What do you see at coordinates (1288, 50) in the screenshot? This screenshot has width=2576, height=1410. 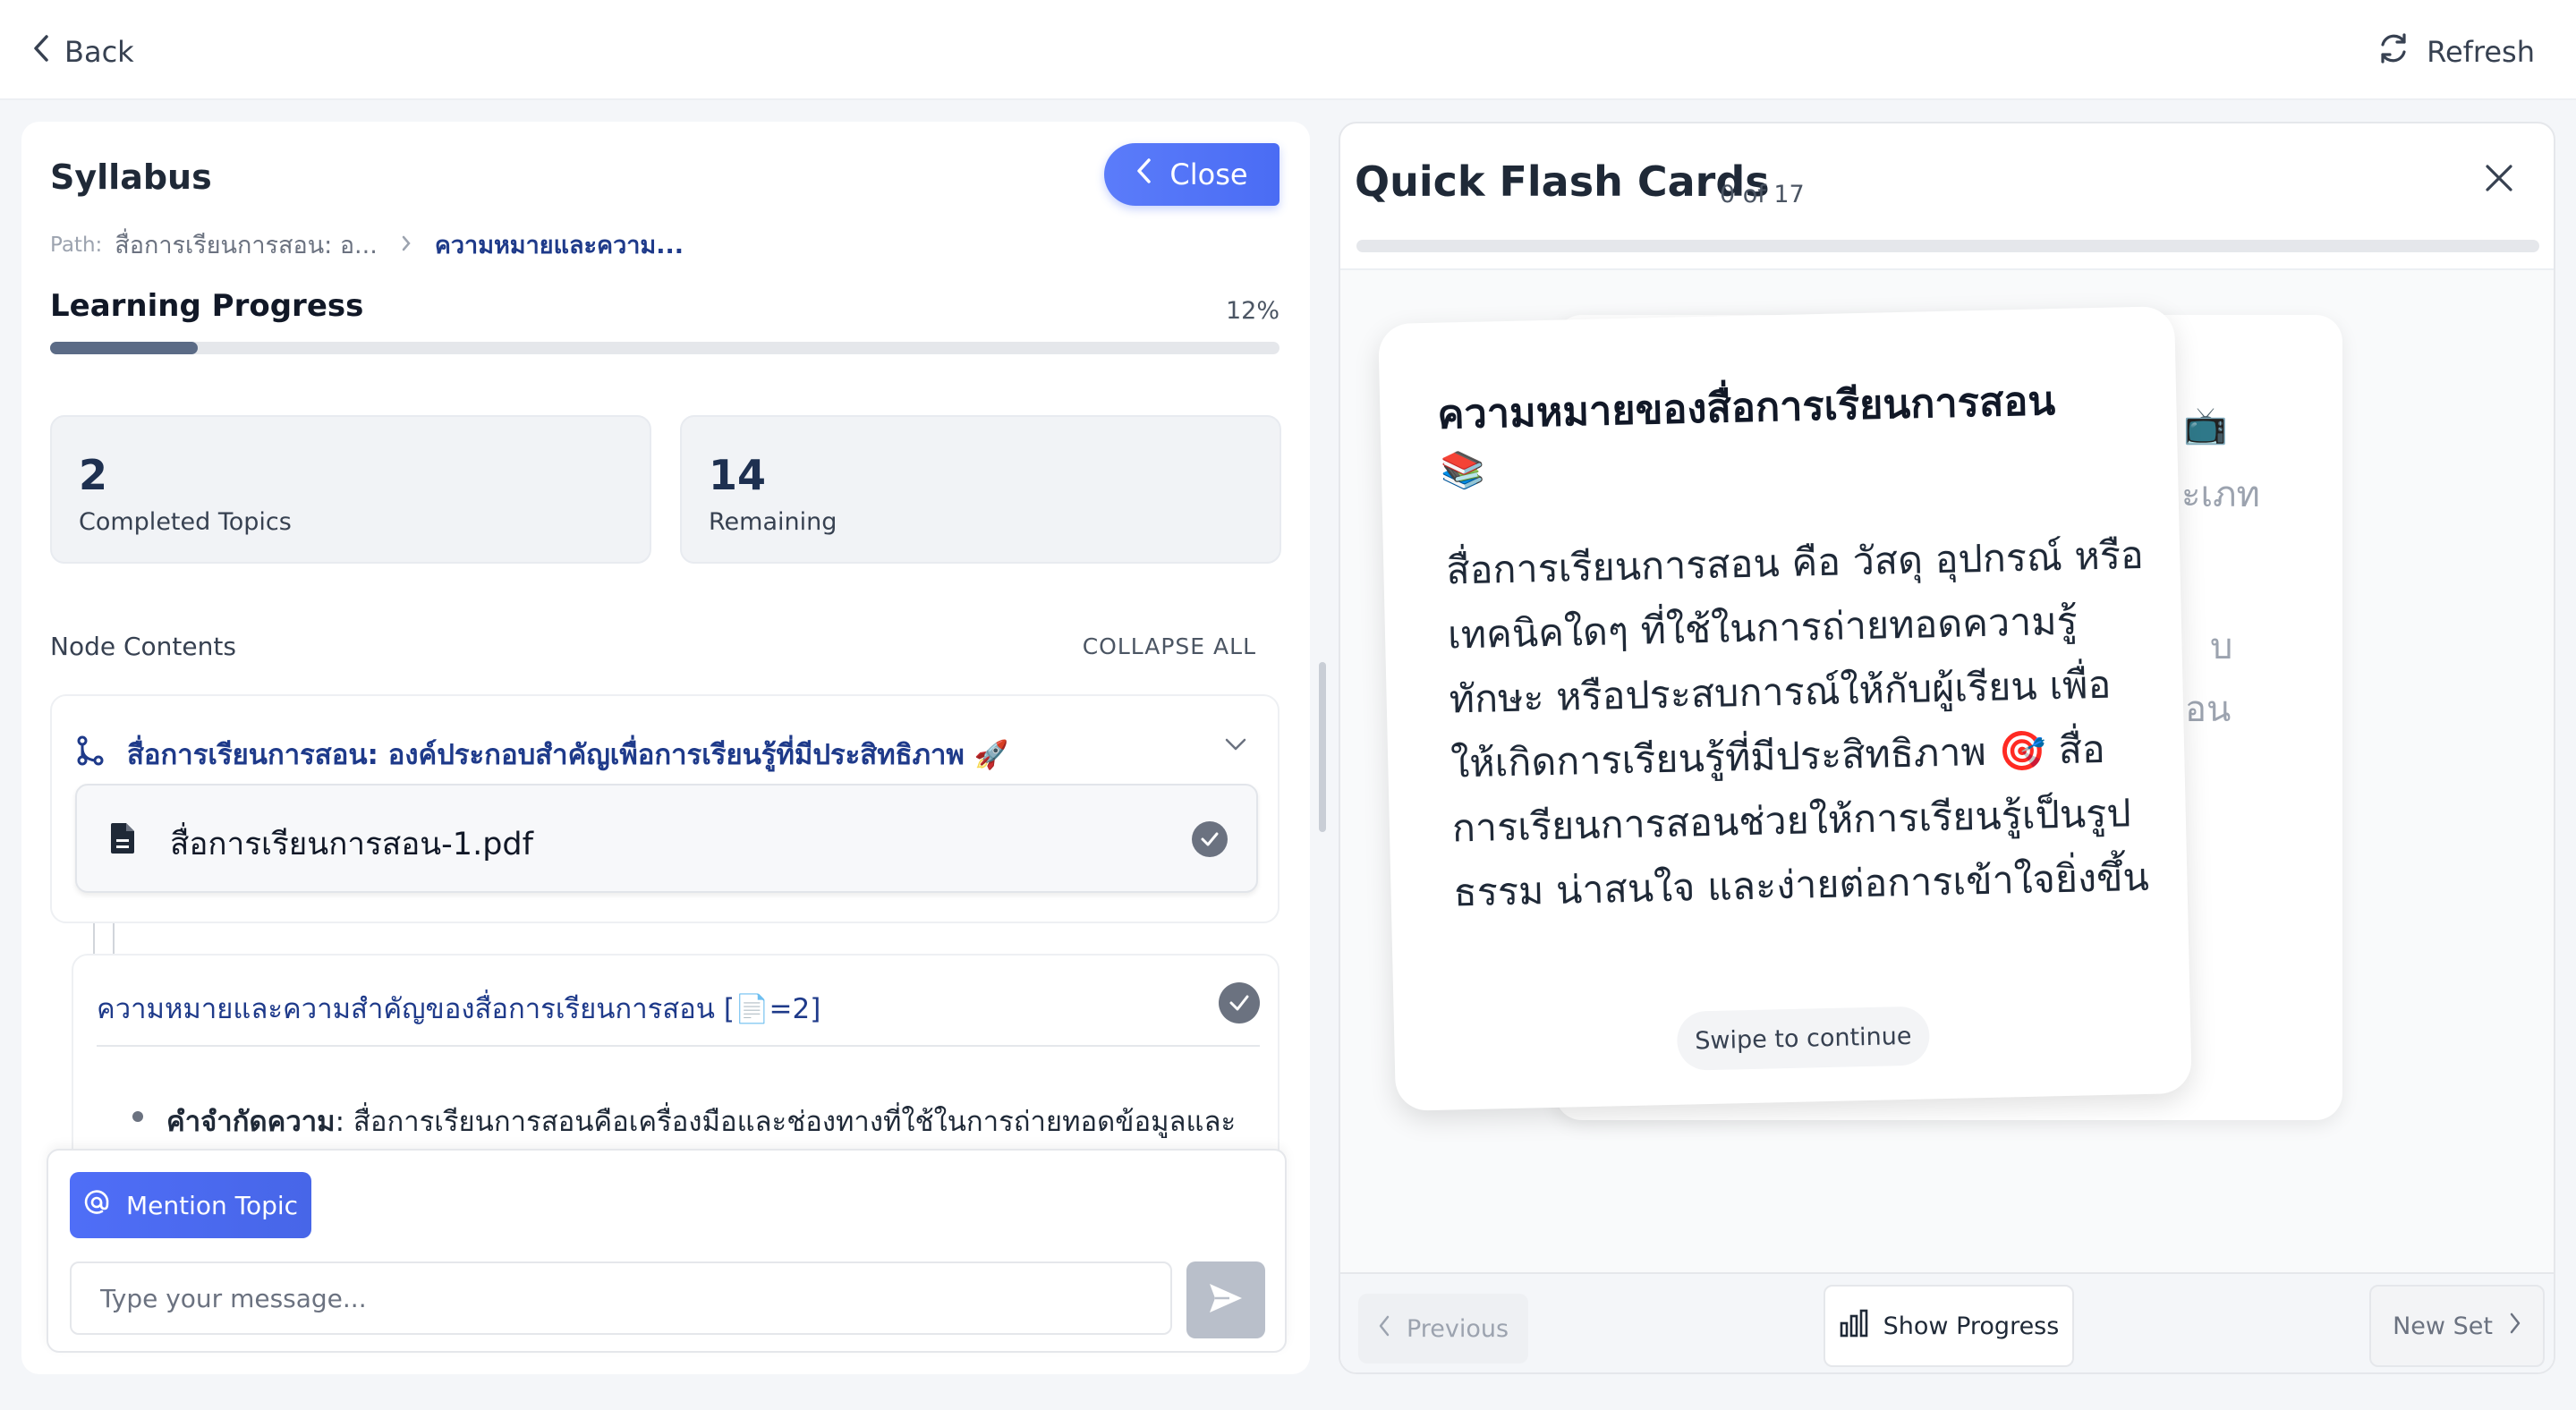 I see `top-bar: Back Refresh` at bounding box center [1288, 50].